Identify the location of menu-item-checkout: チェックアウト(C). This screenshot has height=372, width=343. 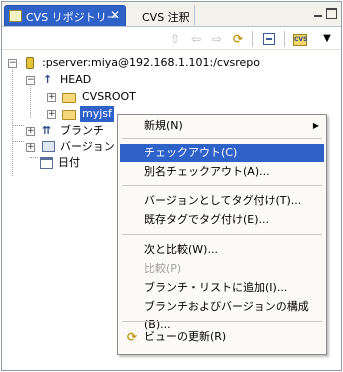
(222, 153).